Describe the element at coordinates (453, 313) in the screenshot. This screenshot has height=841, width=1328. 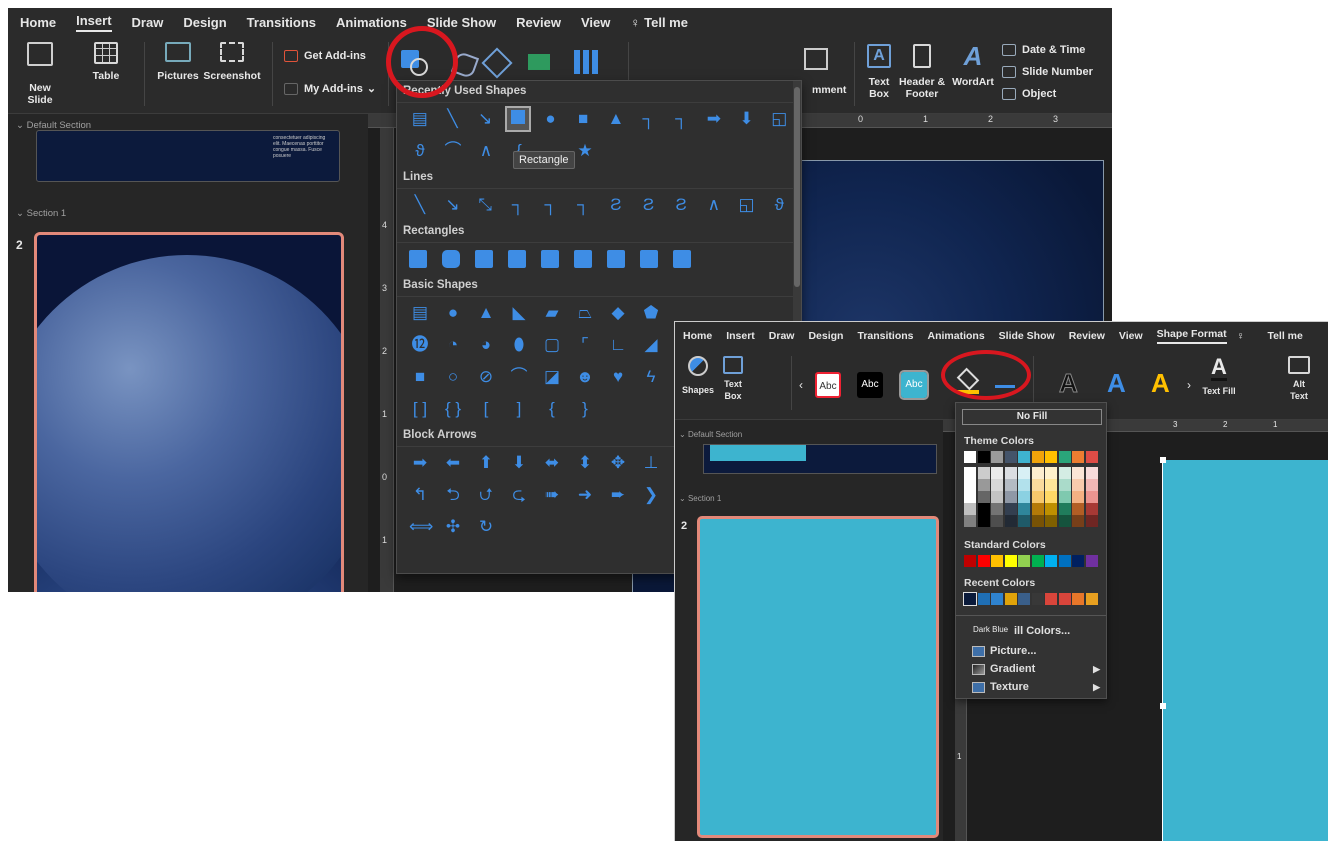
I see `oval-icon: ●` at that location.